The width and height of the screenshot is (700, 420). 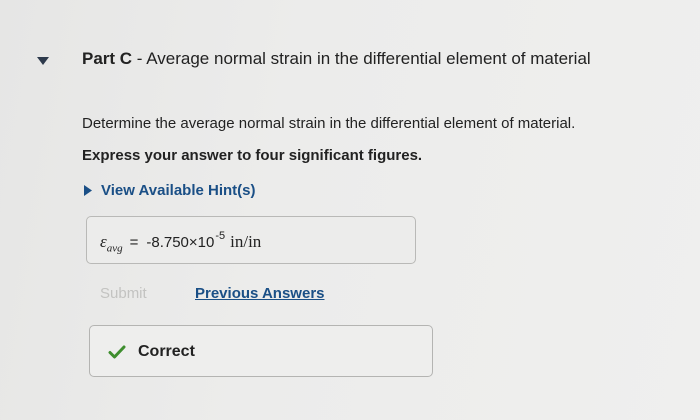 What do you see at coordinates (103, 241) in the screenshot?
I see `strain-symbol-letter: ε` at bounding box center [103, 241].